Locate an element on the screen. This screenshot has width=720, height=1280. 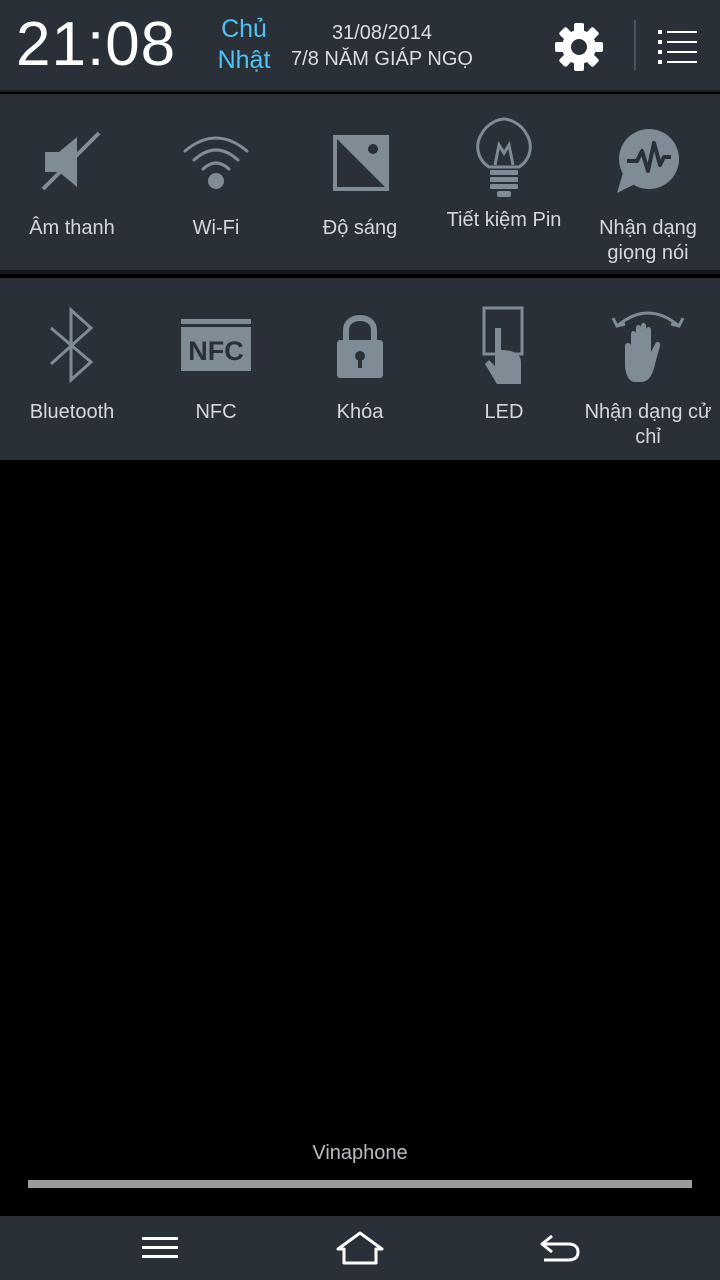
tile-label: LED is located at coordinates (504, 412).